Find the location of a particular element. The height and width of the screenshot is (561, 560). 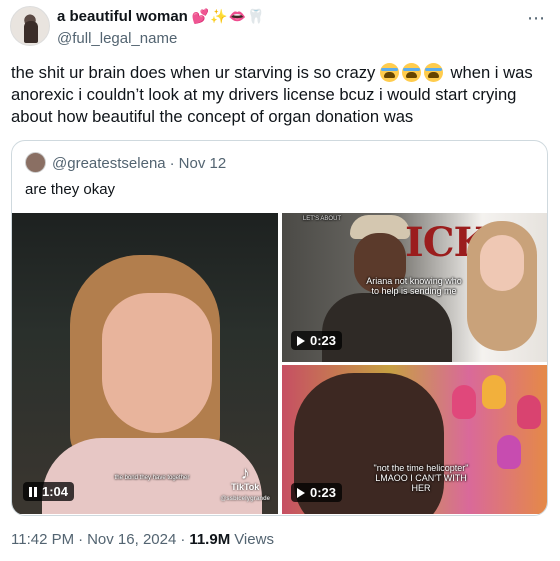

more-options-icon: ⋯ is located at coordinates (536, 18).